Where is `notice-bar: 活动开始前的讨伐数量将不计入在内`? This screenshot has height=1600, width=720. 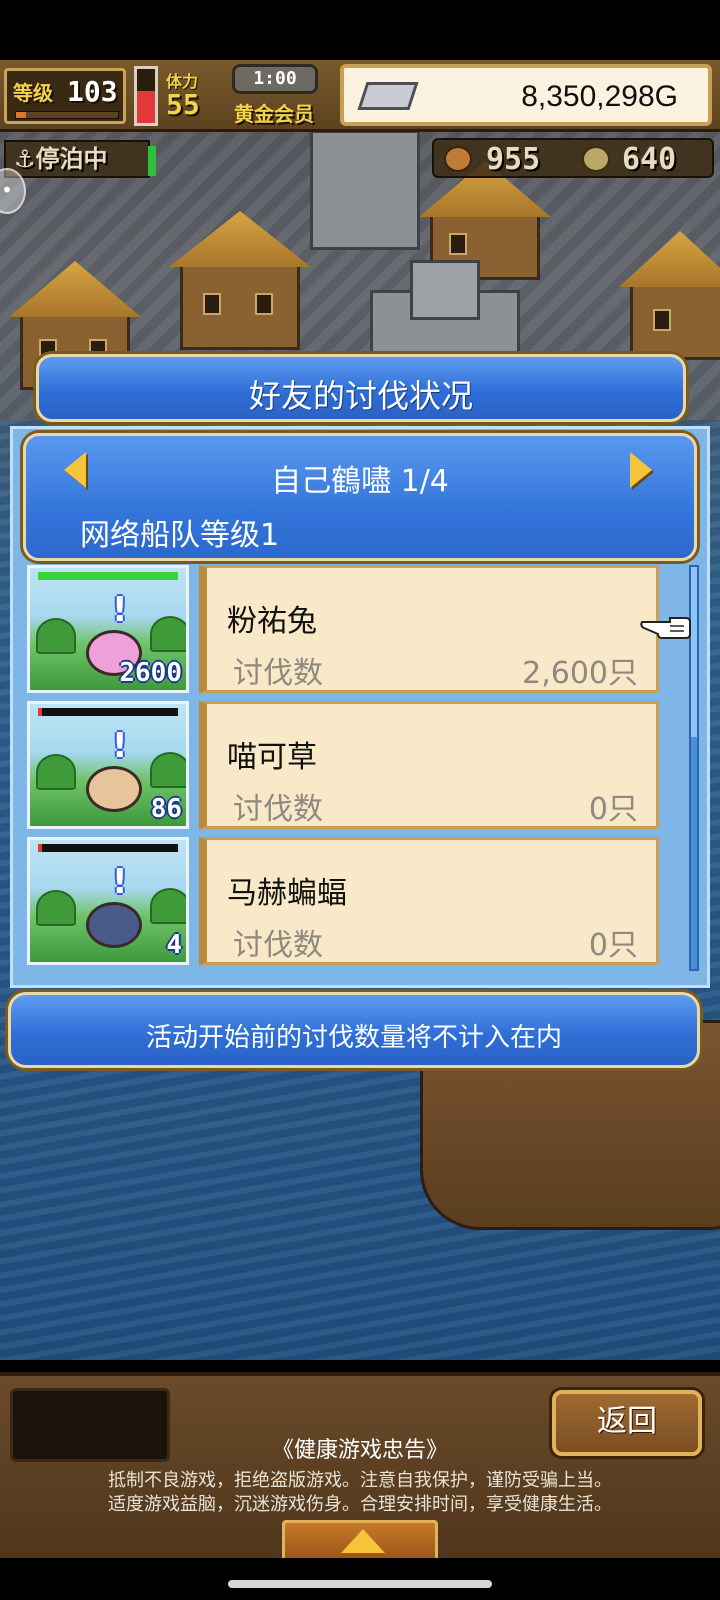
notice-bar: 活动开始前的讨伐数量将不计入在内 is located at coordinates (354, 1030).